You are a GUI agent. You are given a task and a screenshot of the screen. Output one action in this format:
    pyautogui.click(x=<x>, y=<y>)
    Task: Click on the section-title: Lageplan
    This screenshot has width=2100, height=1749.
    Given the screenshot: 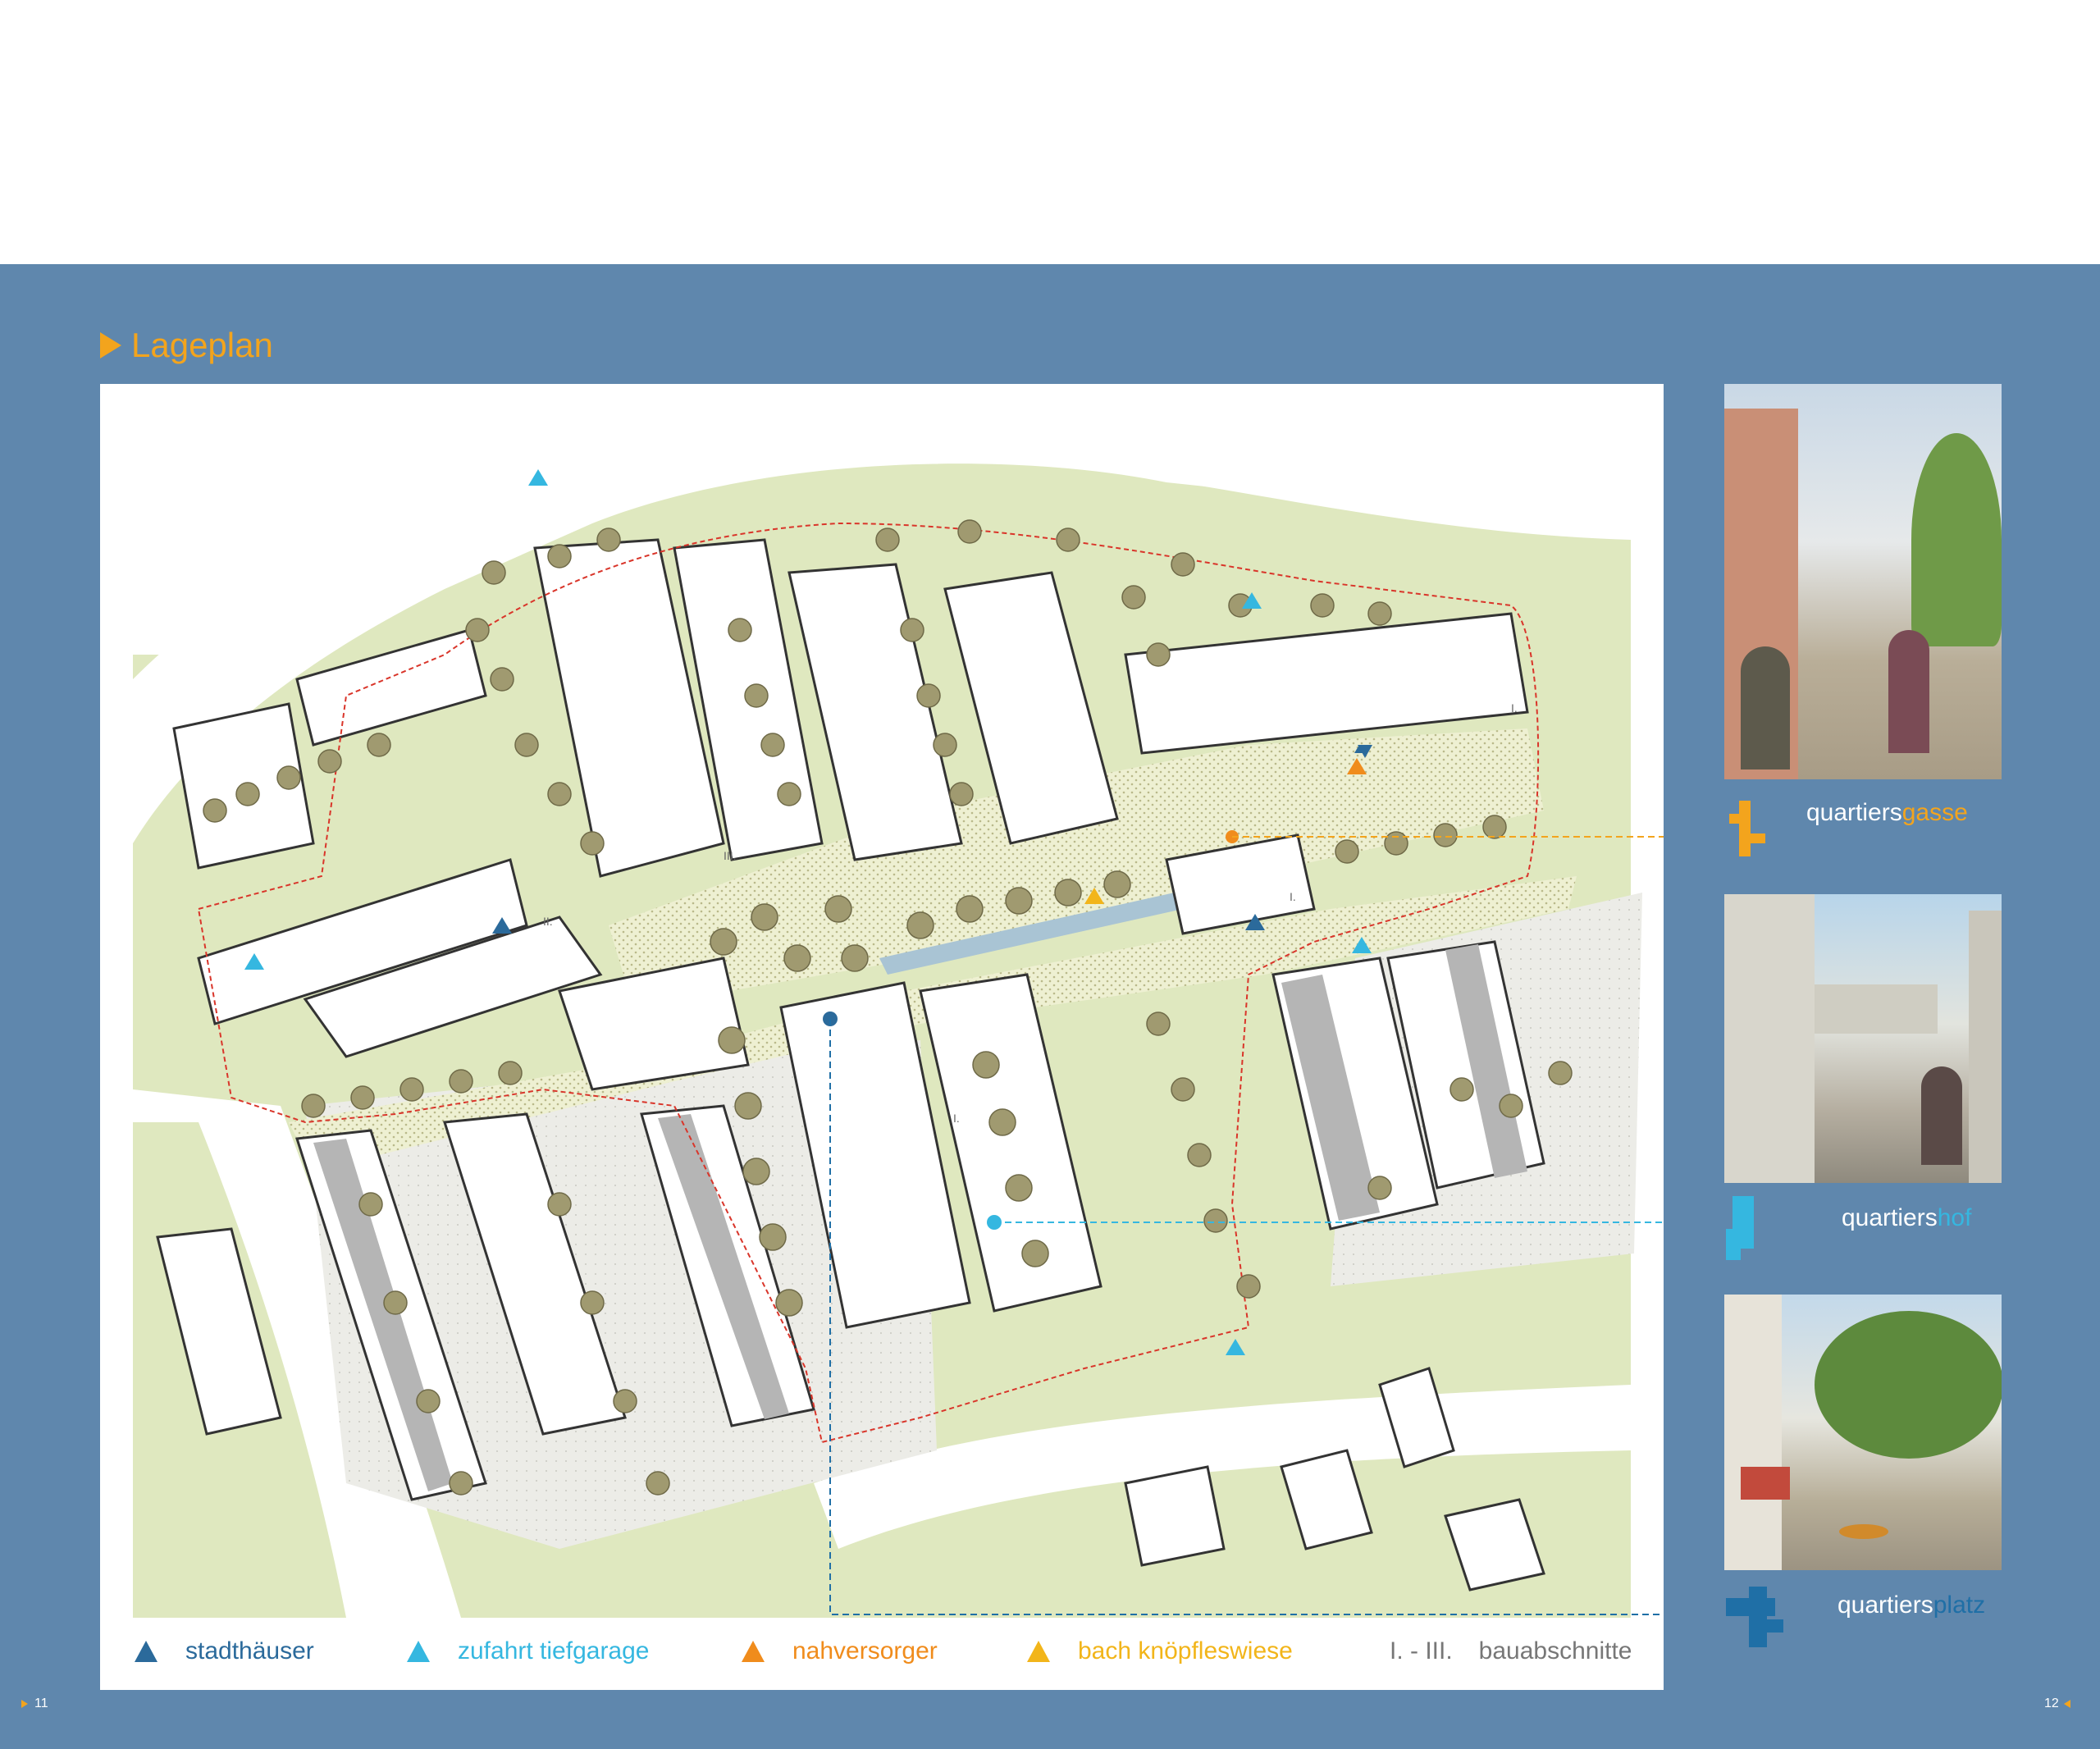 What is the action you would take?
    pyautogui.click(x=186, y=345)
    